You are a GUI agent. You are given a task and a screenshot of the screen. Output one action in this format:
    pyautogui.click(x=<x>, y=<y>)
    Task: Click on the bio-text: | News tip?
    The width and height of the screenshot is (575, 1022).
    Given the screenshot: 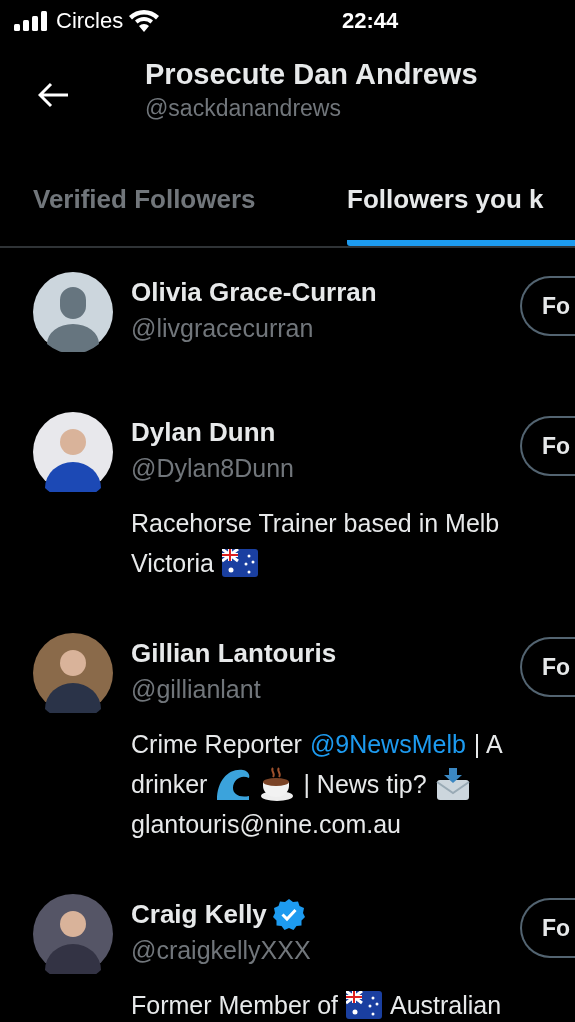 What is the action you would take?
    pyautogui.click(x=365, y=784)
    